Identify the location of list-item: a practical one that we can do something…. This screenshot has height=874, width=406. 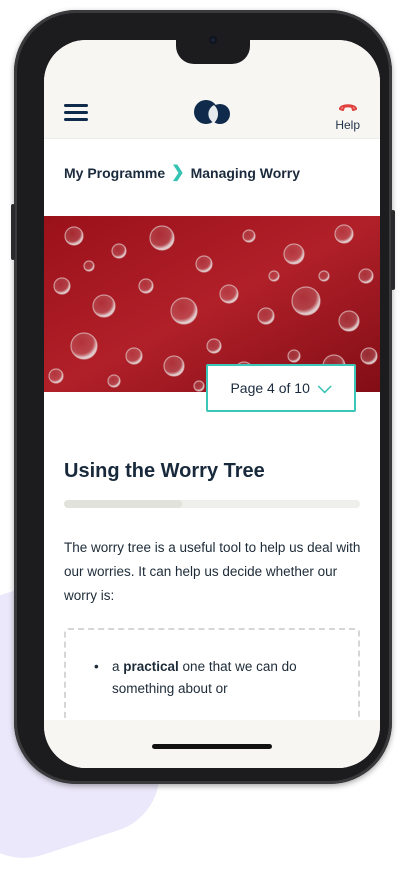
(214, 678).